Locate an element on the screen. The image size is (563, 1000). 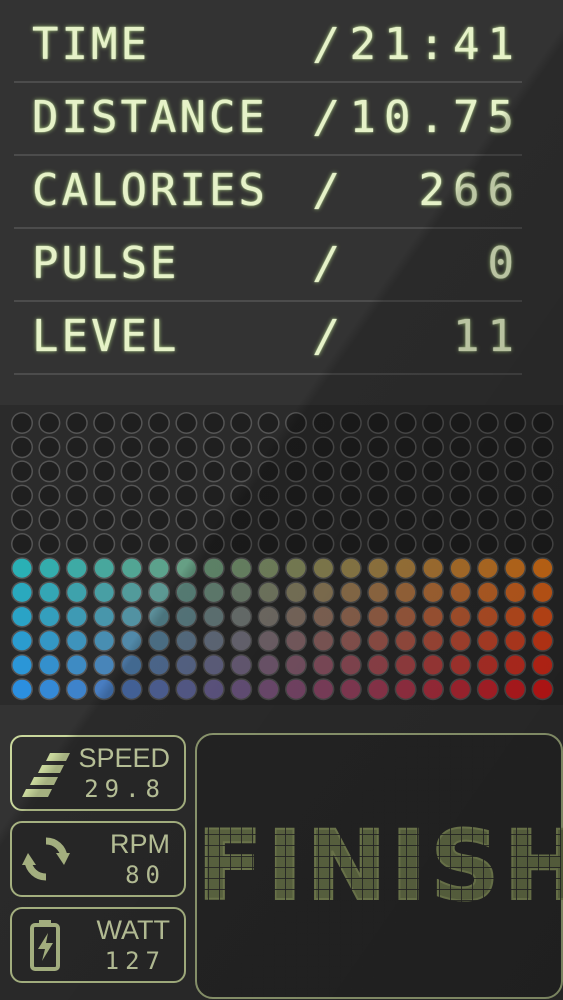
rpm-card: RPM 80 is located at coordinates (98, 859).